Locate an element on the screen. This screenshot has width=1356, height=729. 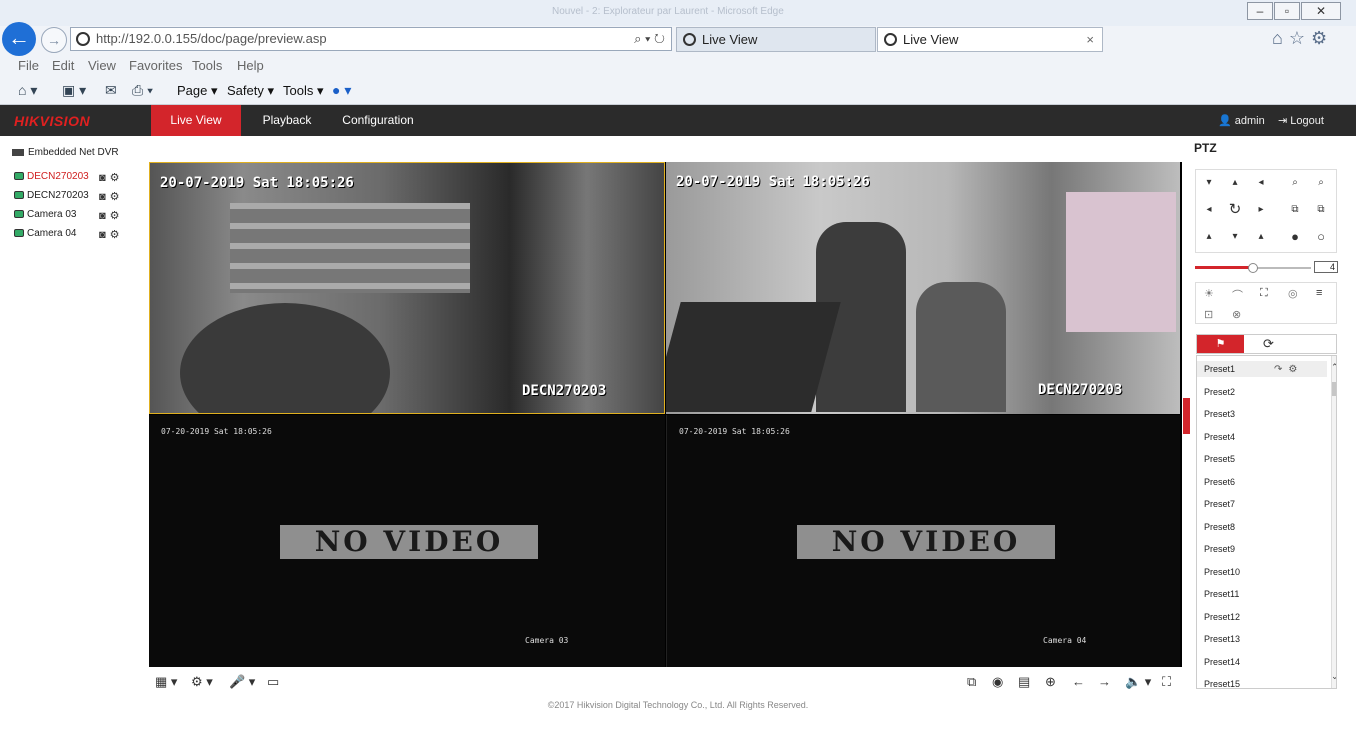
preset-item: Preset3 is located at coordinates (1219, 414).